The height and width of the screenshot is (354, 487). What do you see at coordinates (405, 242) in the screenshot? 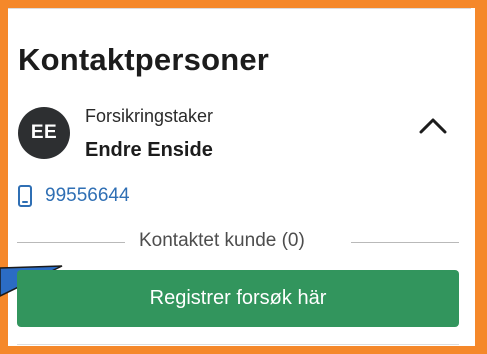
I see `divider-right` at bounding box center [405, 242].